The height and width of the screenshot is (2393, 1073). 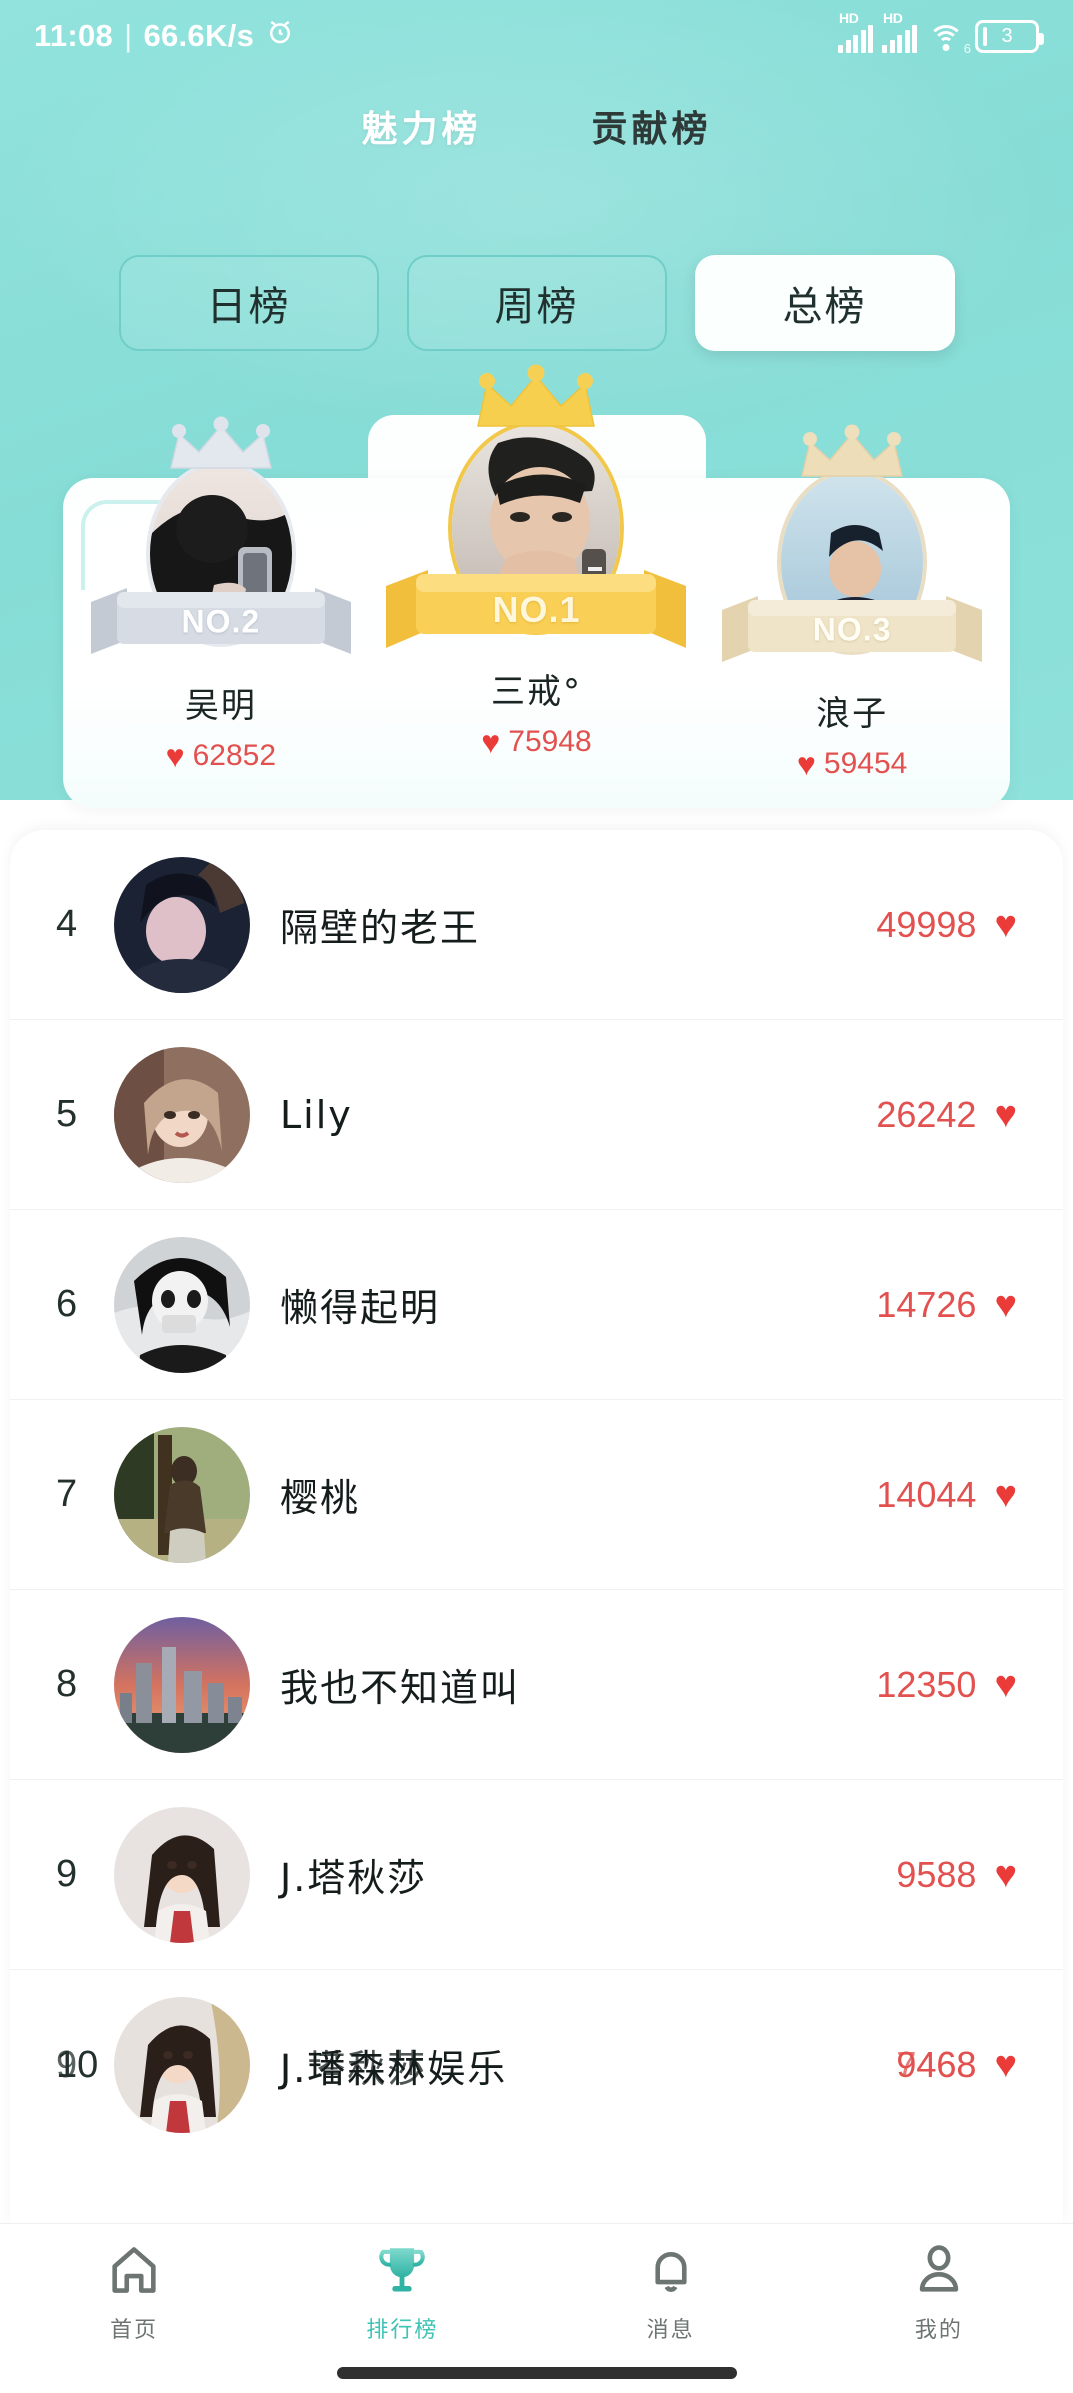 What do you see at coordinates (936, 1874) in the screenshot?
I see `row-score-value: 9588` at bounding box center [936, 1874].